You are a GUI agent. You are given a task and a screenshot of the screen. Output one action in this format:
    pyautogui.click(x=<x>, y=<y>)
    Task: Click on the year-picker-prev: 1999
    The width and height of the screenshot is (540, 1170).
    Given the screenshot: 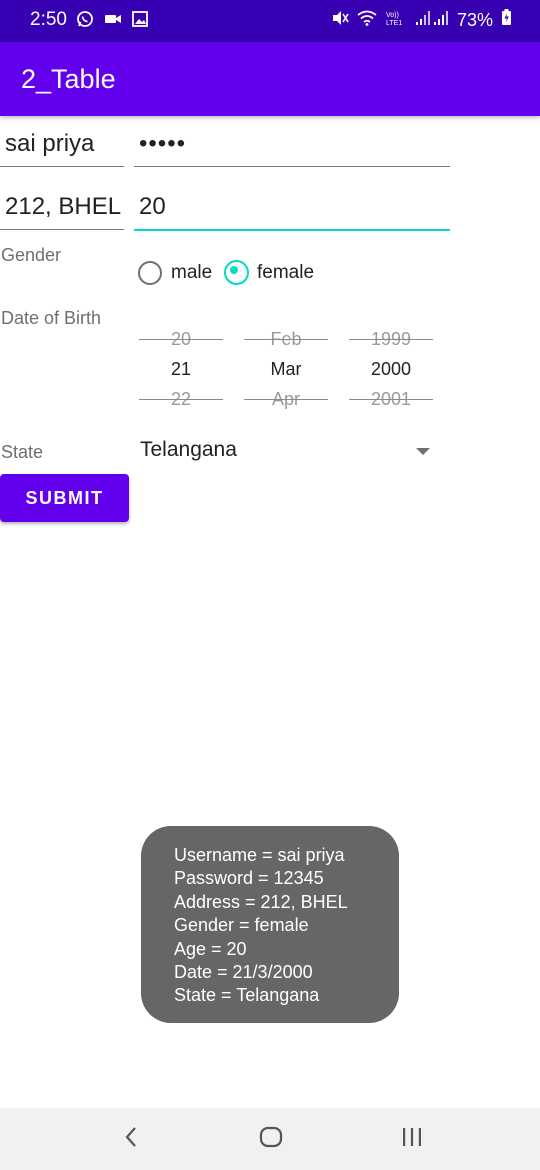 What is the action you would take?
    pyautogui.click(x=391, y=339)
    